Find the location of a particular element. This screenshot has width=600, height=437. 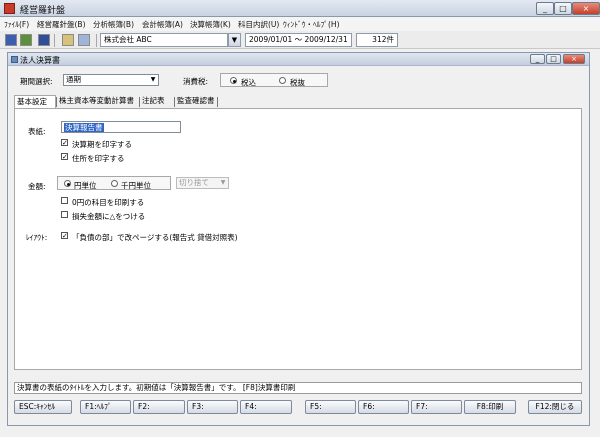

tax-option-exclusive: 税抜 is located at coordinates (297, 82).